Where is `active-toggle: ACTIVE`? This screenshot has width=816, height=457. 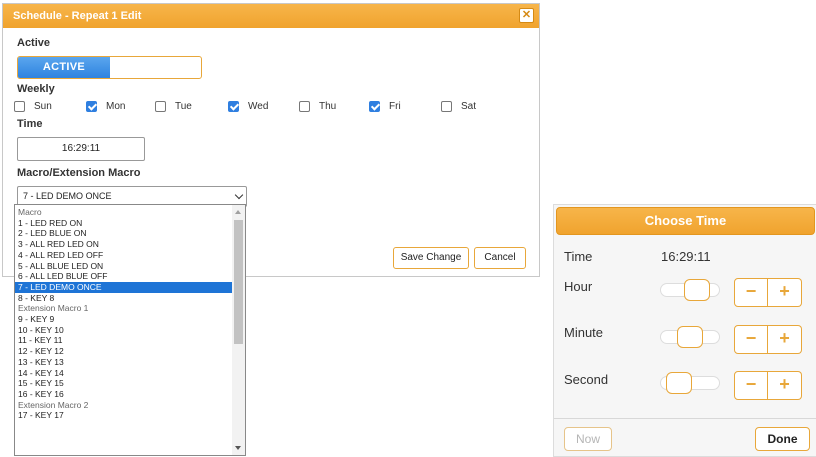 active-toggle: ACTIVE is located at coordinates (109, 67).